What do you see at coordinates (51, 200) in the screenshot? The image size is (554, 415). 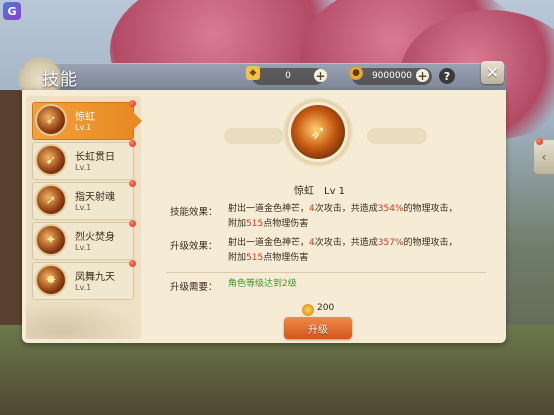 I see `sky-arrow-icon: ➚` at bounding box center [51, 200].